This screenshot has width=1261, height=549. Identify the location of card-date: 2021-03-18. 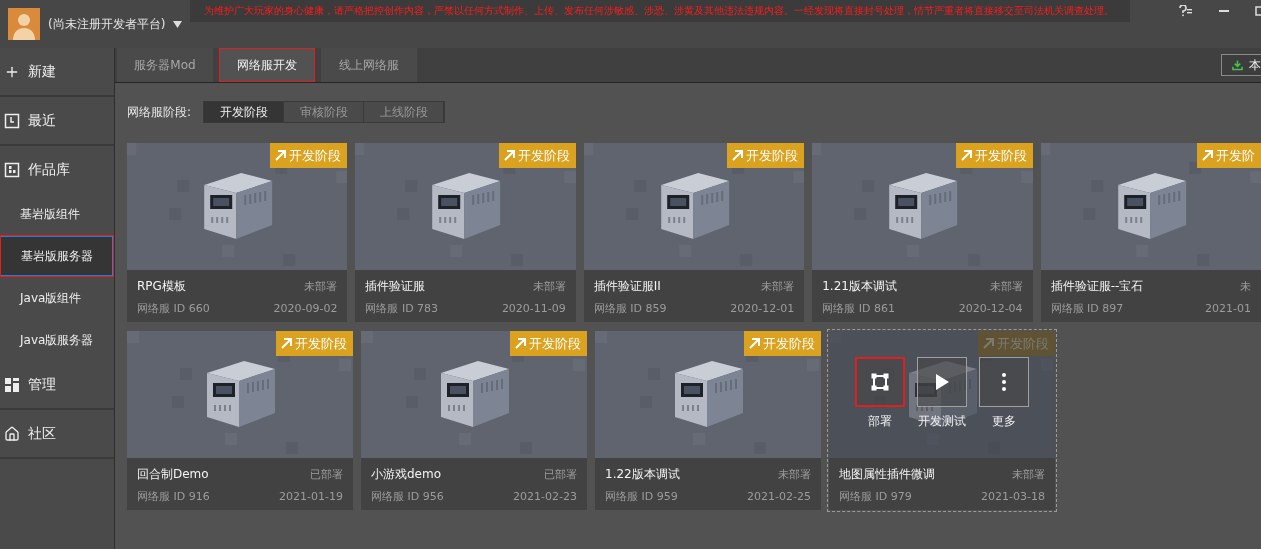
(1013, 496).